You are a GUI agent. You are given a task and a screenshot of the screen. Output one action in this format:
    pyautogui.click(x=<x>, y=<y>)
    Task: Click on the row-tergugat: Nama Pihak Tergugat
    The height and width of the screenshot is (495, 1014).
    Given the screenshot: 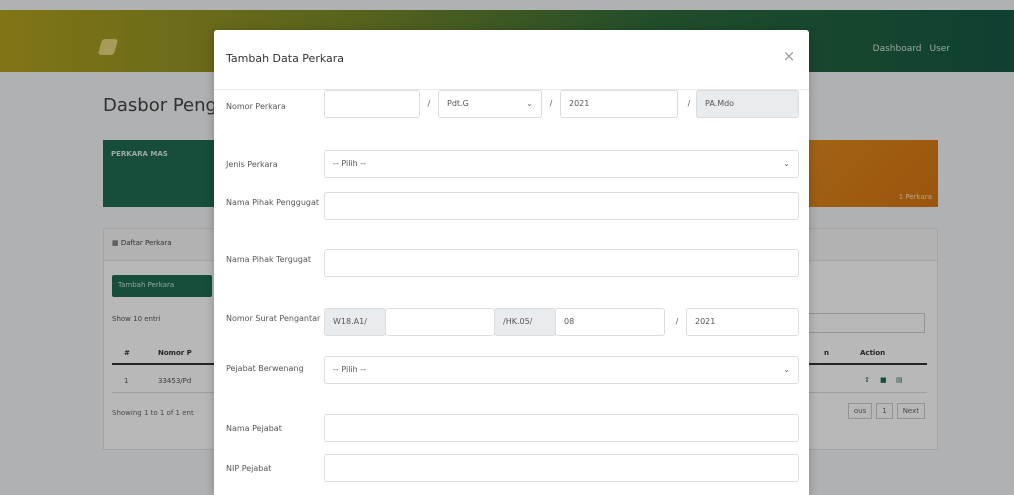 What is the action you would take?
    pyautogui.click(x=511, y=267)
    